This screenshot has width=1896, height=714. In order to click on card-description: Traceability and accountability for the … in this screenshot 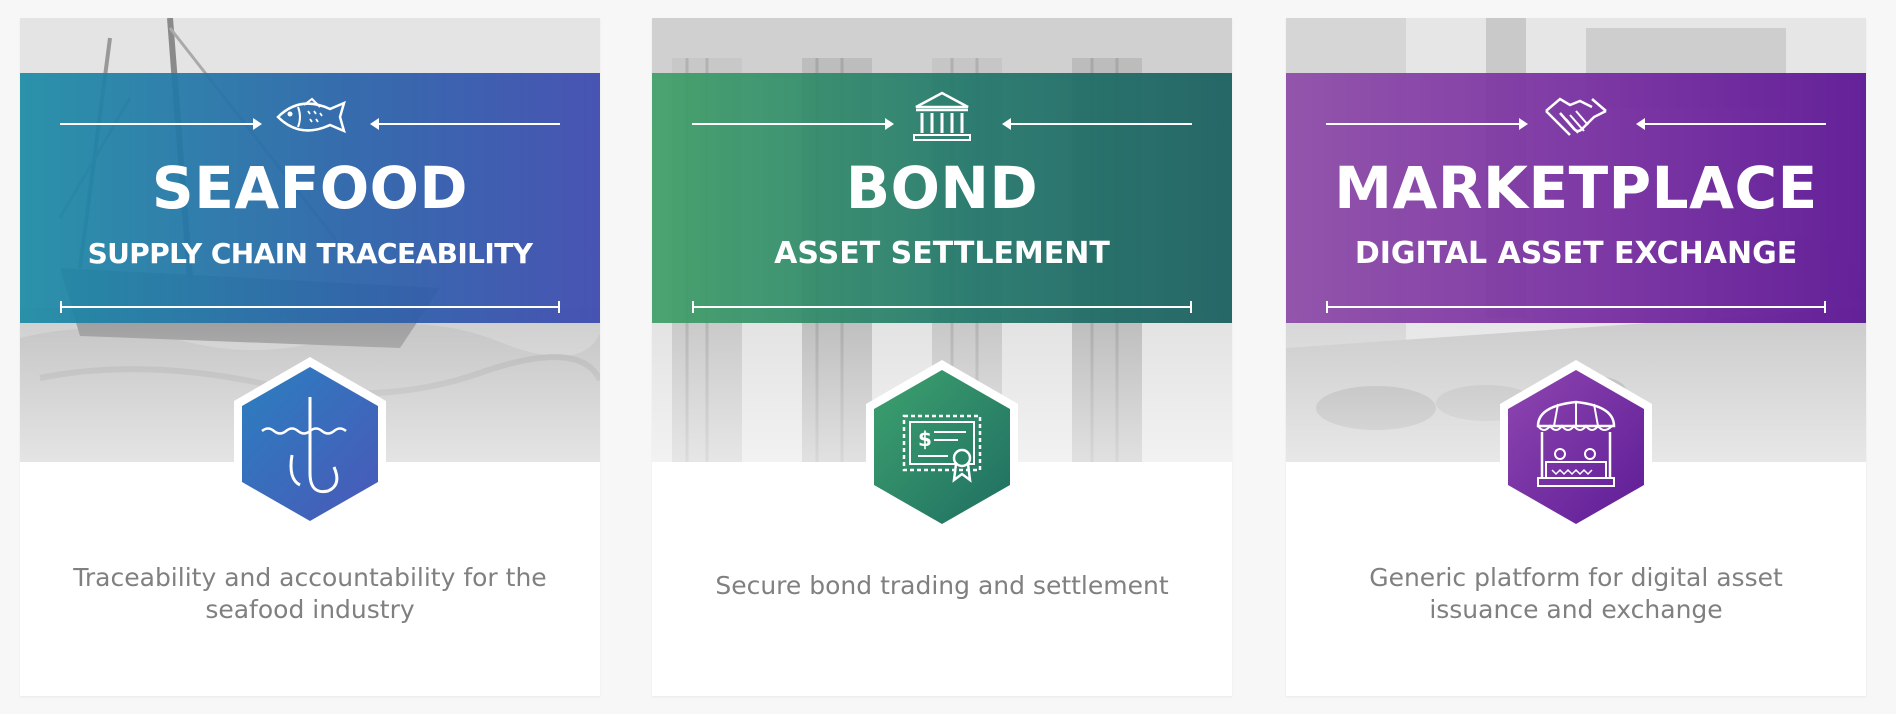, I will do `click(310, 594)`.